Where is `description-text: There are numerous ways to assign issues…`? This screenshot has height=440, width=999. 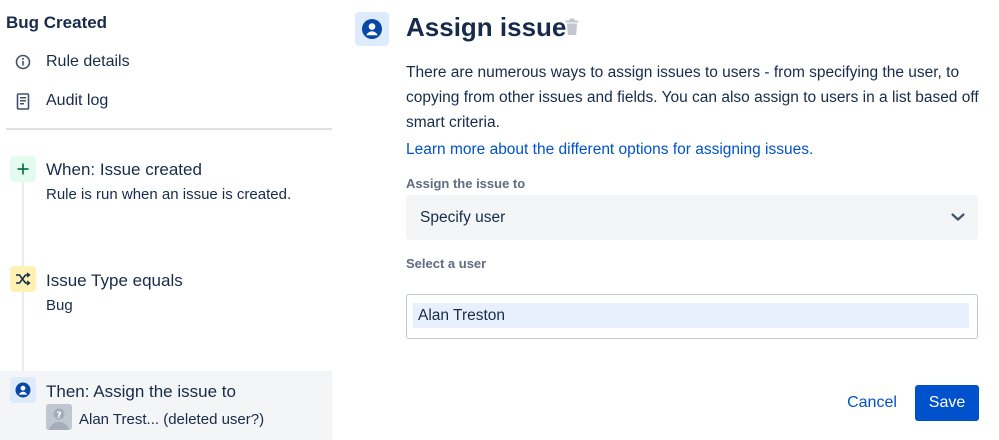
description-text: There are numerous ways to assign issues… is located at coordinates (692, 97).